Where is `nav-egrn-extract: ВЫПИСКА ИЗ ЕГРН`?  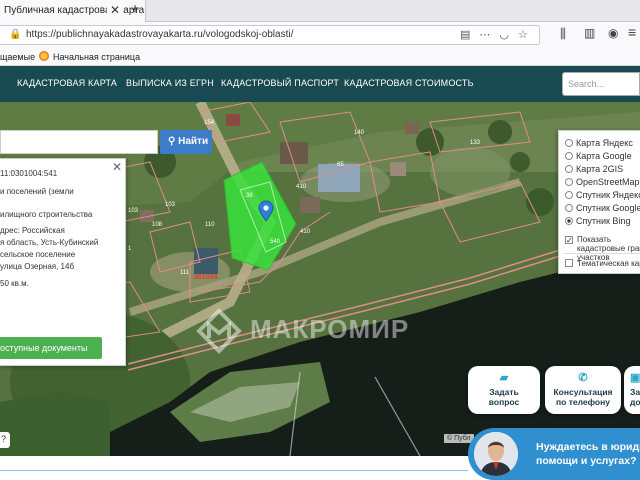 nav-egrn-extract: ВЫПИСКА ИЗ ЕГРН is located at coordinates (170, 83).